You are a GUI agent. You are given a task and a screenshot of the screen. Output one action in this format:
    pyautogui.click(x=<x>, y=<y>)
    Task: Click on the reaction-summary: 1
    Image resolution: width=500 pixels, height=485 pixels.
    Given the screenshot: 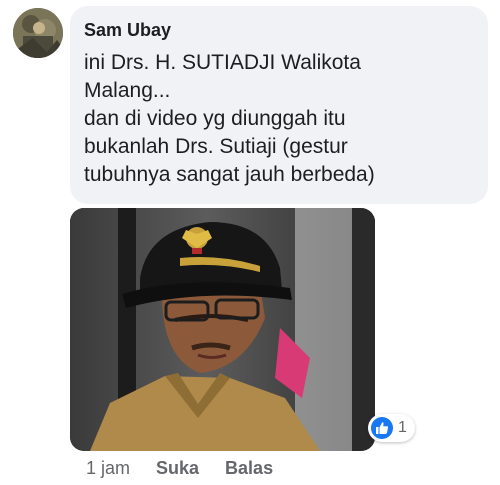 What is the action you would take?
    pyautogui.click(x=391, y=428)
    